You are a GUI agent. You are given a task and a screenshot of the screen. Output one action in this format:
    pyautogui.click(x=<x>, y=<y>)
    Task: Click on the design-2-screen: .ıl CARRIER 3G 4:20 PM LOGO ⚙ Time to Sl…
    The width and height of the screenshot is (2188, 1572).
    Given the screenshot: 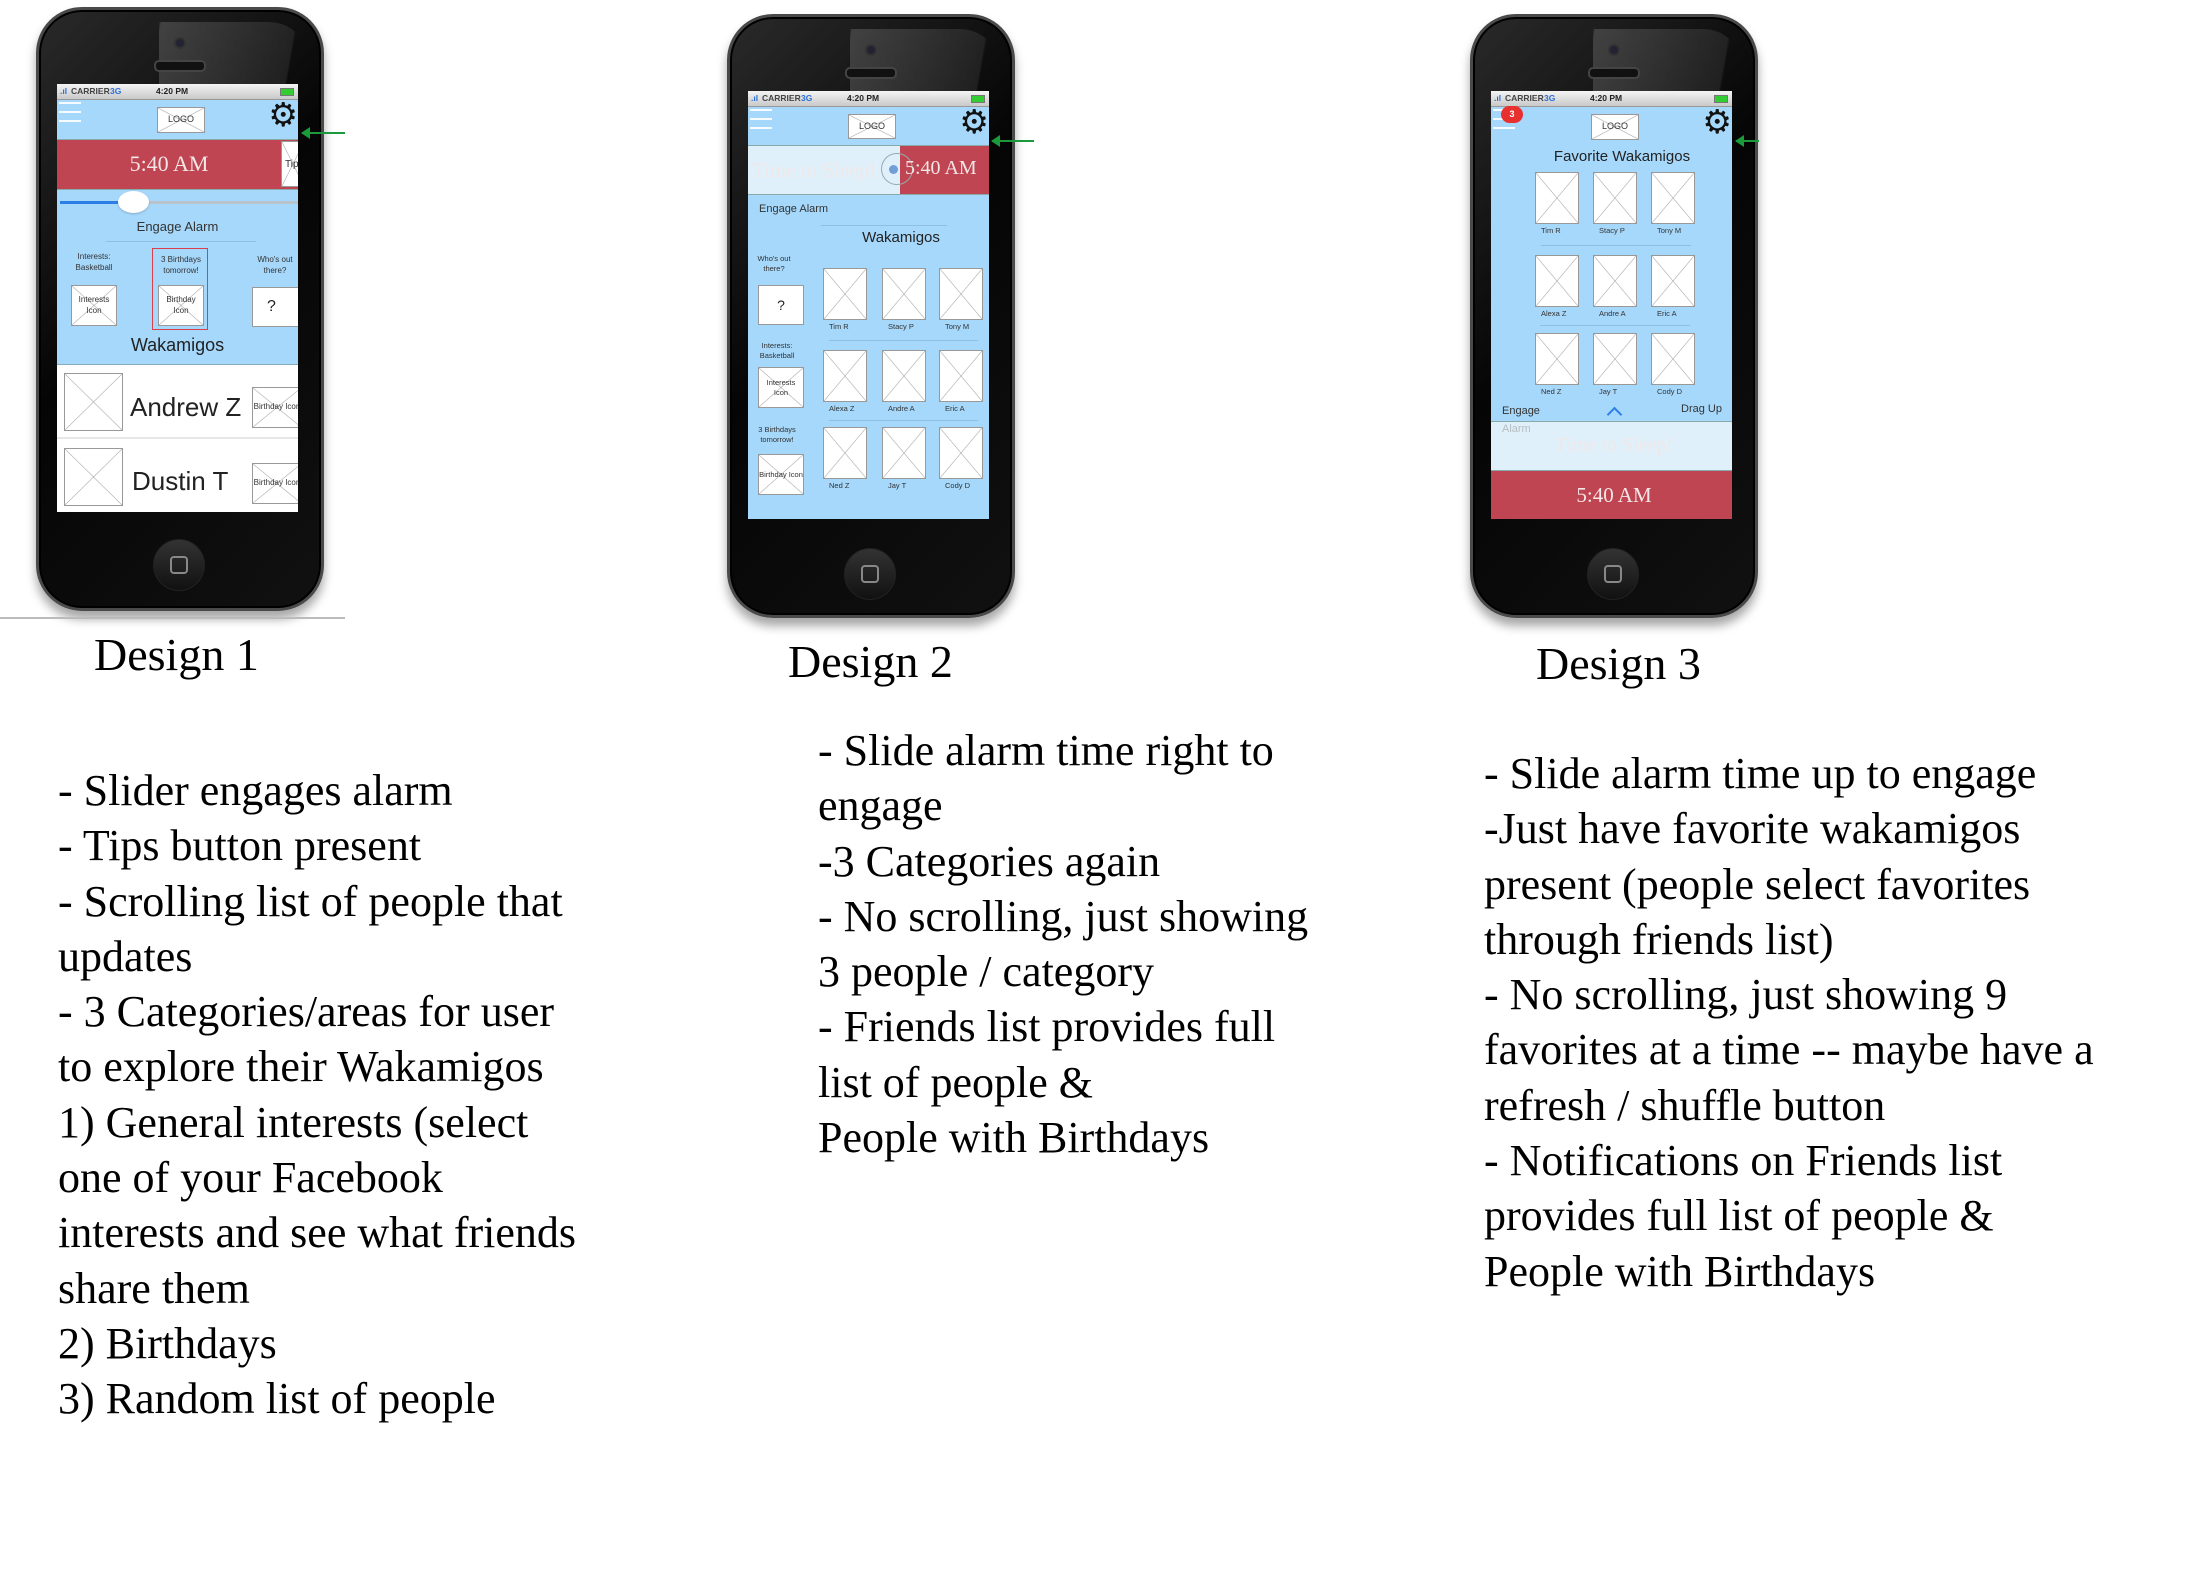 What is the action you would take?
    pyautogui.click(x=868, y=305)
    